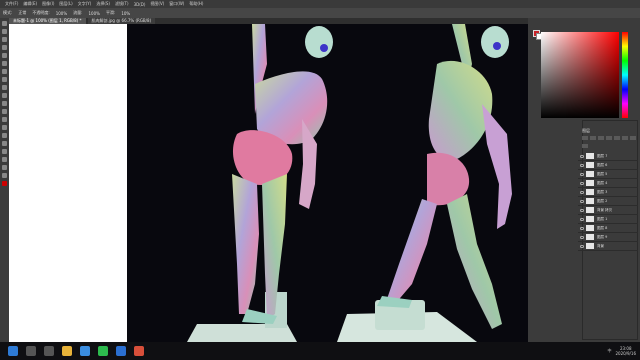 Image resolution: width=640 pixels, height=360 pixels. I want to click on menu-item: 窗口(W), so click(176, 4).